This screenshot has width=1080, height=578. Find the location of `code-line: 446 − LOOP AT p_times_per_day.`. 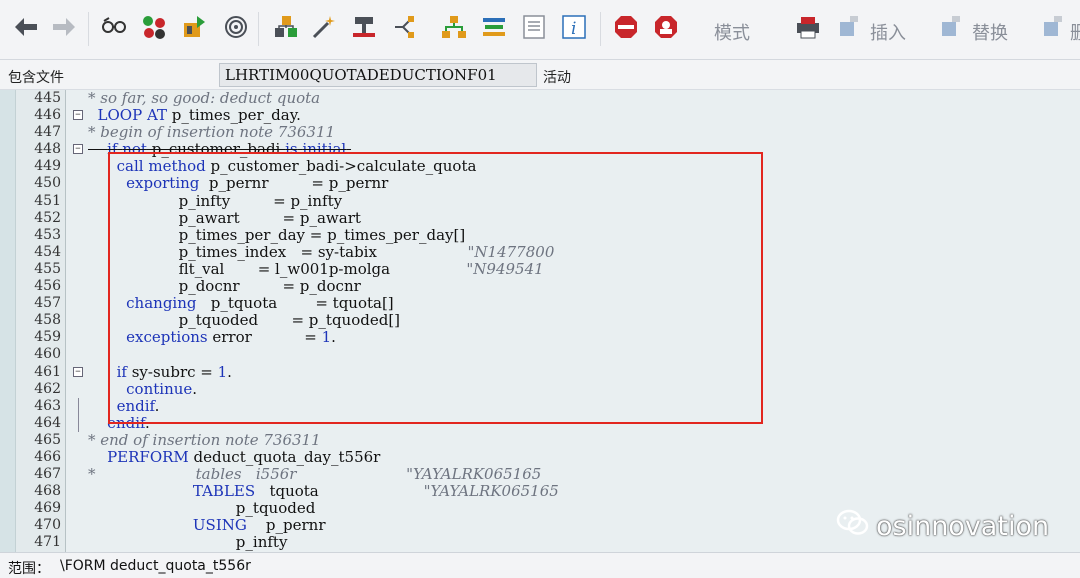

code-line: 446 − LOOP AT p_times_per_day. is located at coordinates (540, 115).